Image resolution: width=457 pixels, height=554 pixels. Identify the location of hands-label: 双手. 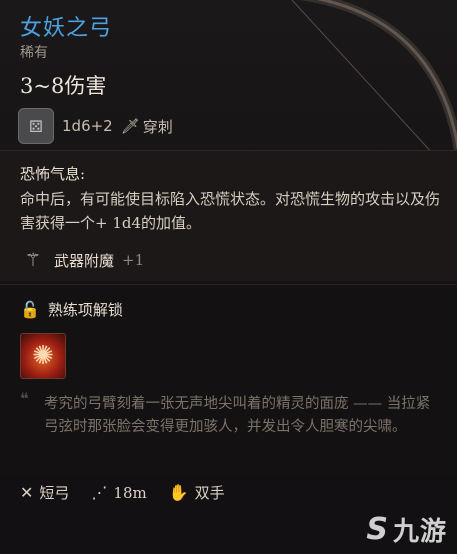
(209, 493).